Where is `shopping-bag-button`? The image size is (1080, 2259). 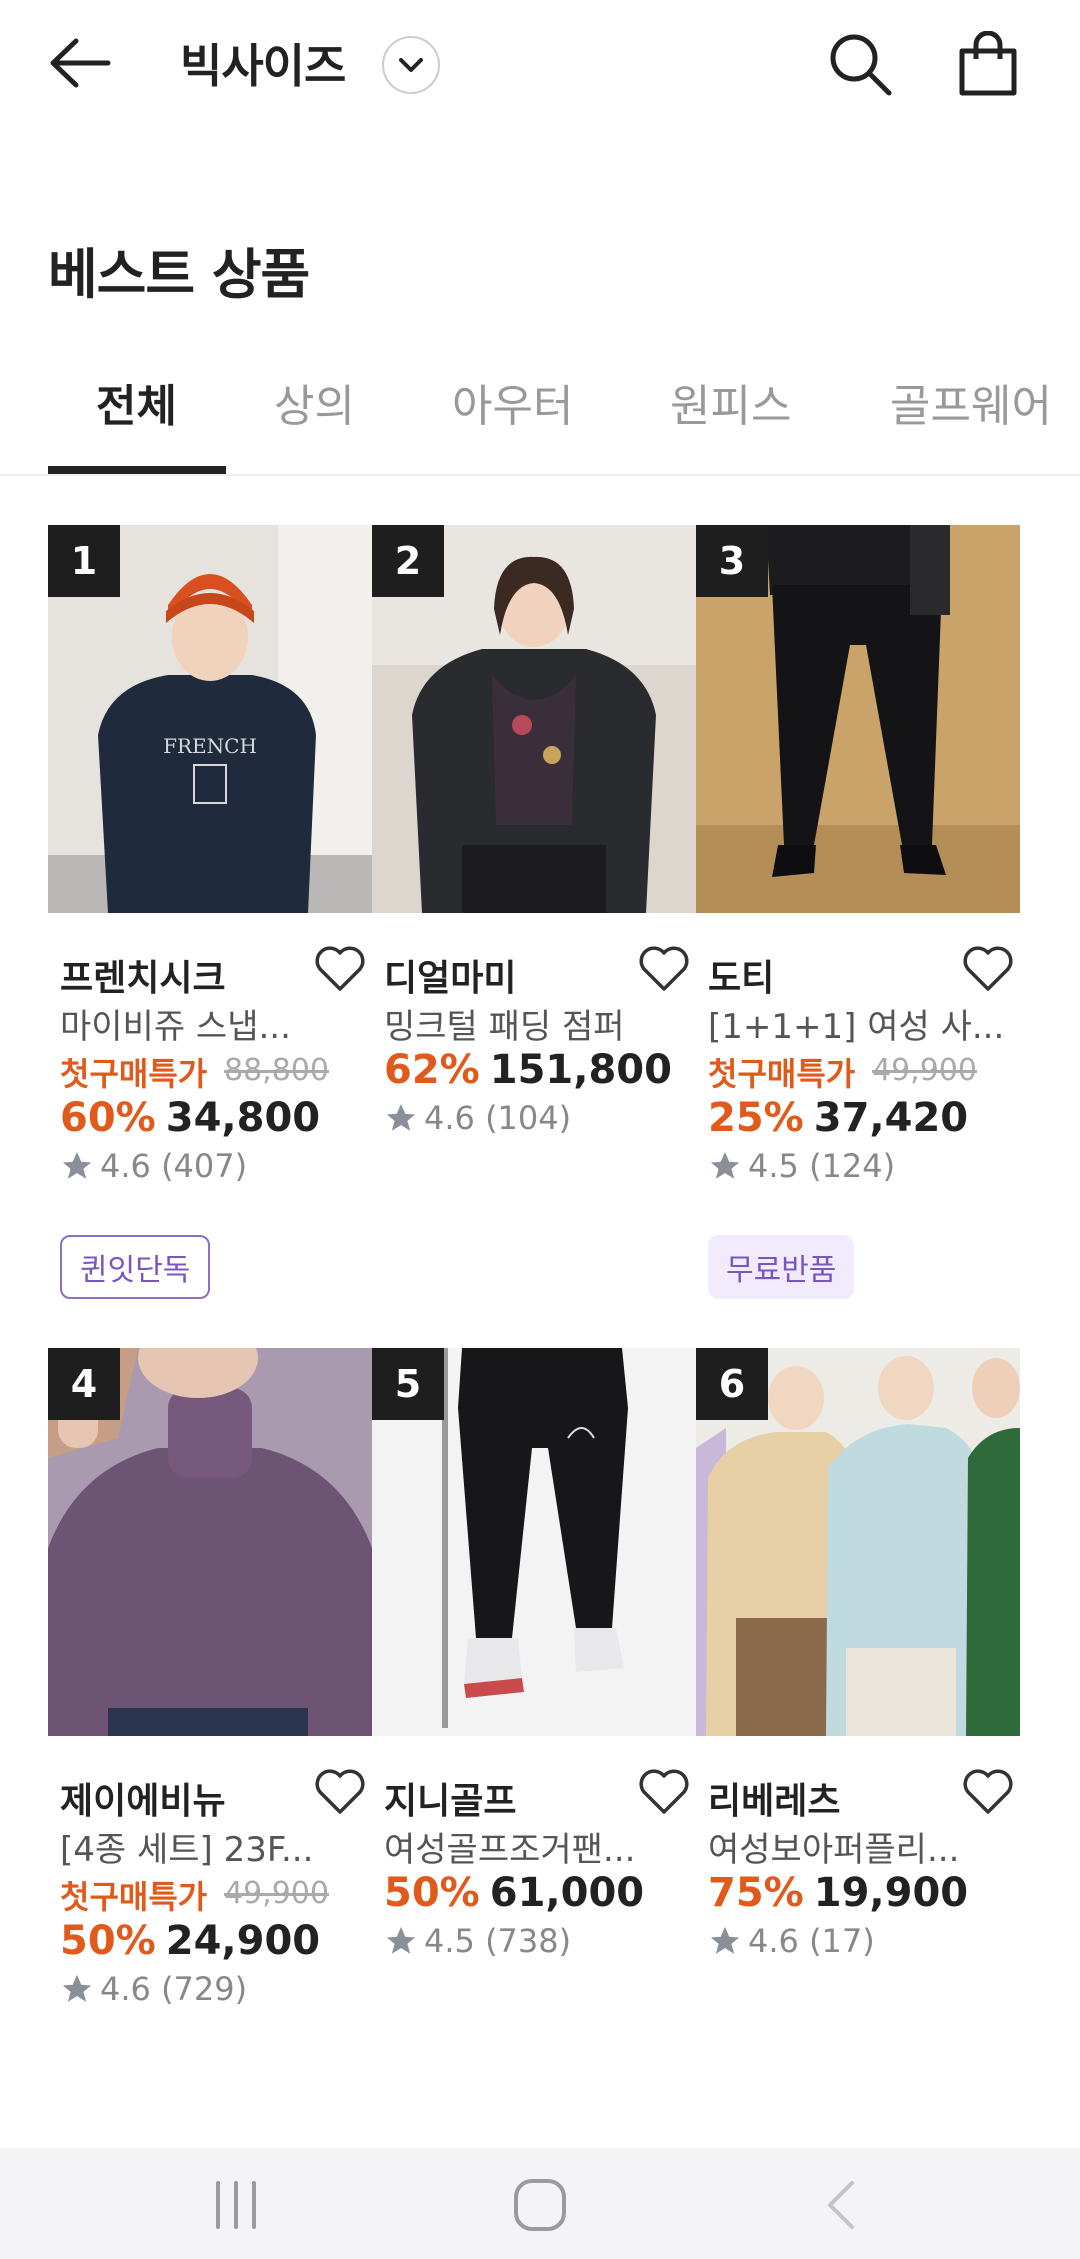
shopping-bag-button is located at coordinates (988, 64).